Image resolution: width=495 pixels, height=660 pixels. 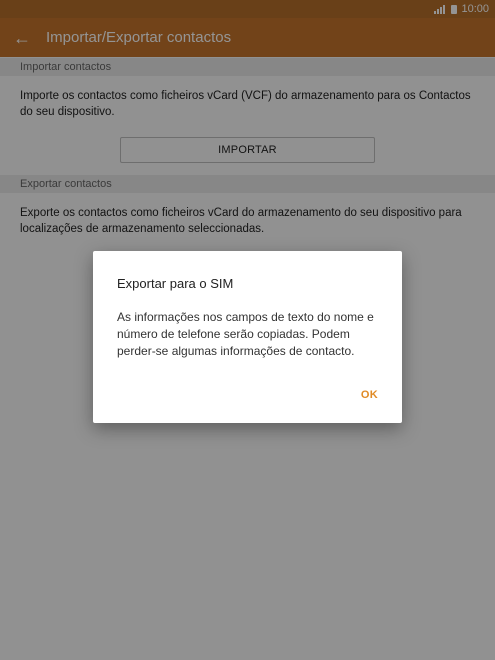 What do you see at coordinates (369, 395) in the screenshot?
I see `ok-button: OK` at bounding box center [369, 395].